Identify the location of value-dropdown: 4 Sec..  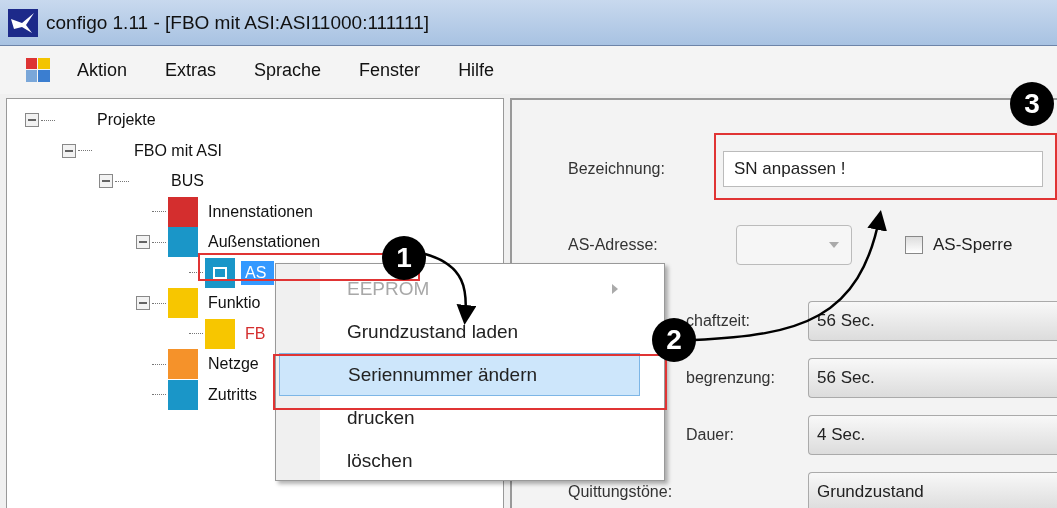
(932, 434).